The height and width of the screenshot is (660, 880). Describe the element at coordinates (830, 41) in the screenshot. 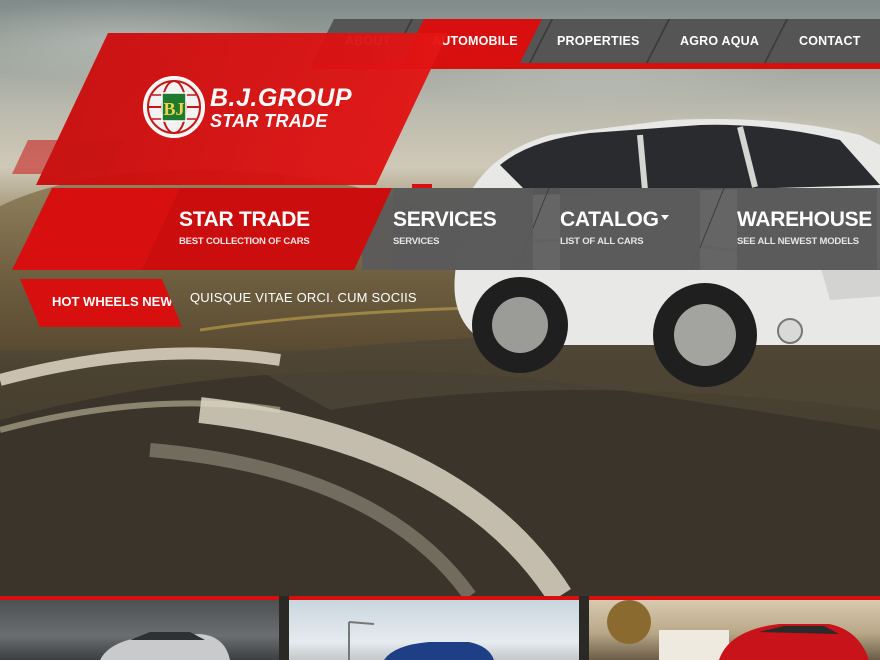

I see `nav-link-contact: CONTACT` at that location.